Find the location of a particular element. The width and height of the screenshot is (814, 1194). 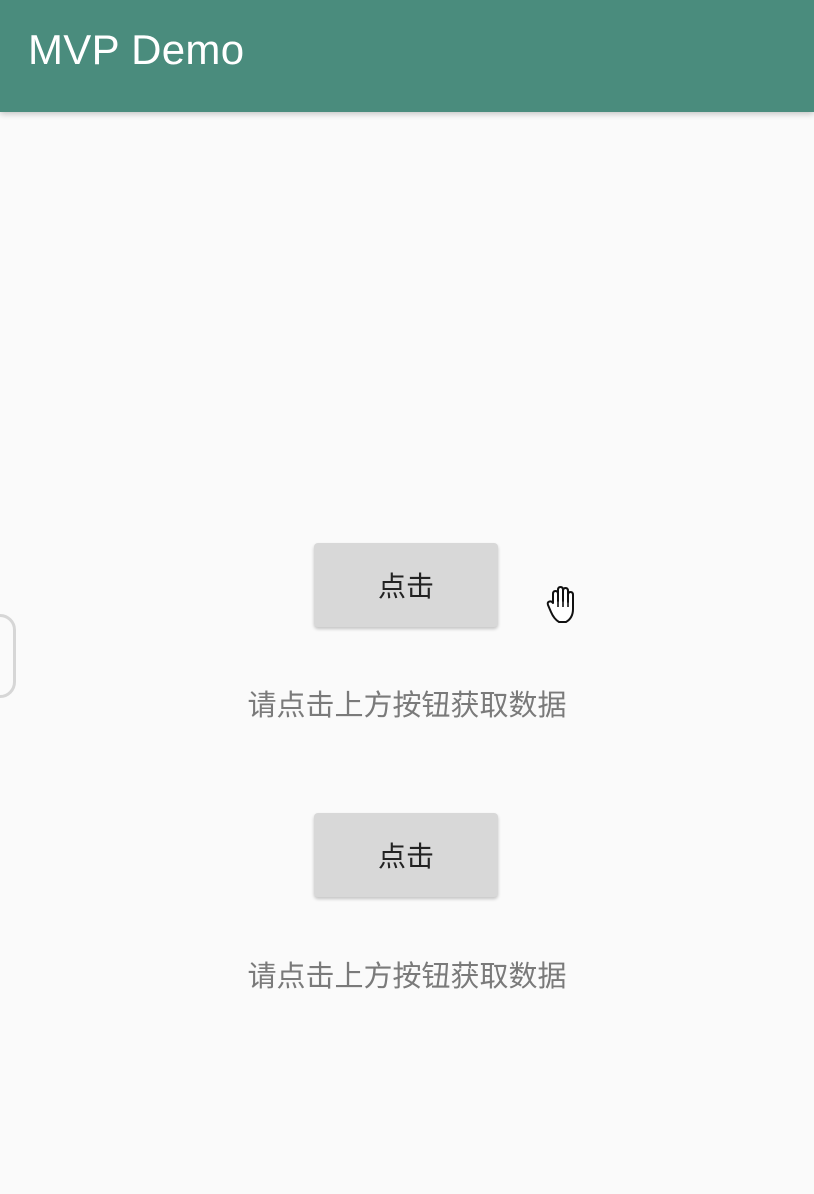

fetch-data-button-1: 点击 is located at coordinates (406, 585).